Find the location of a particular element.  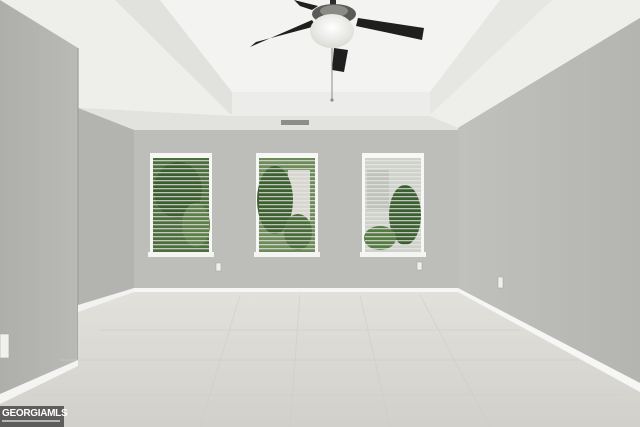

left-wall is located at coordinates (39, 200).